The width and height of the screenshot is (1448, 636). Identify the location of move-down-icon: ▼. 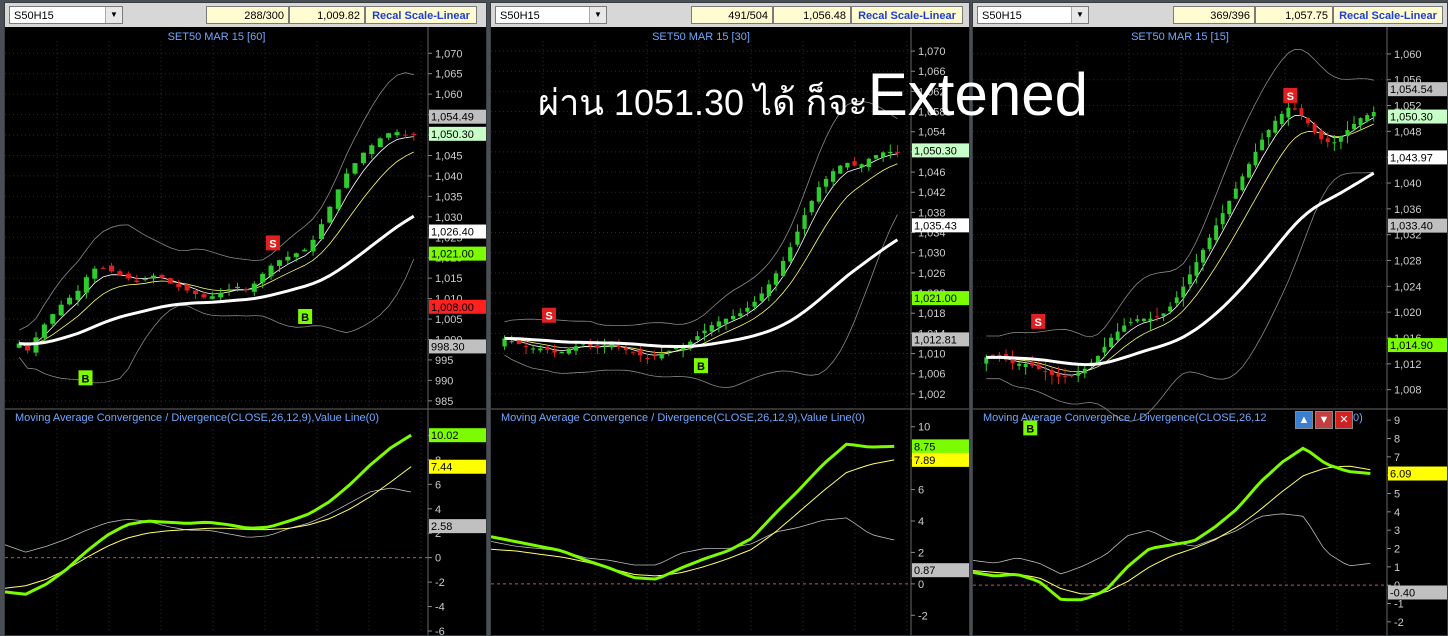
(1324, 420).